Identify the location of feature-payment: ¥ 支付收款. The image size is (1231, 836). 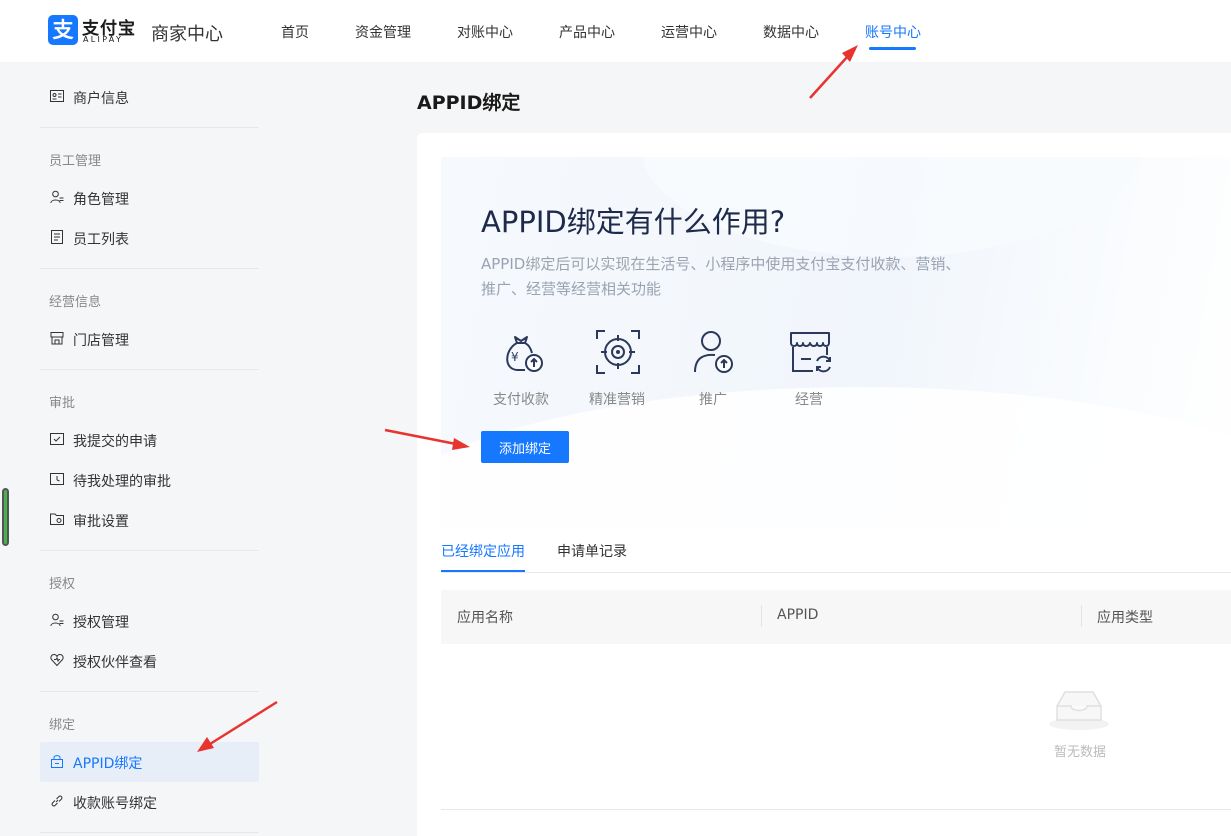
(521, 374).